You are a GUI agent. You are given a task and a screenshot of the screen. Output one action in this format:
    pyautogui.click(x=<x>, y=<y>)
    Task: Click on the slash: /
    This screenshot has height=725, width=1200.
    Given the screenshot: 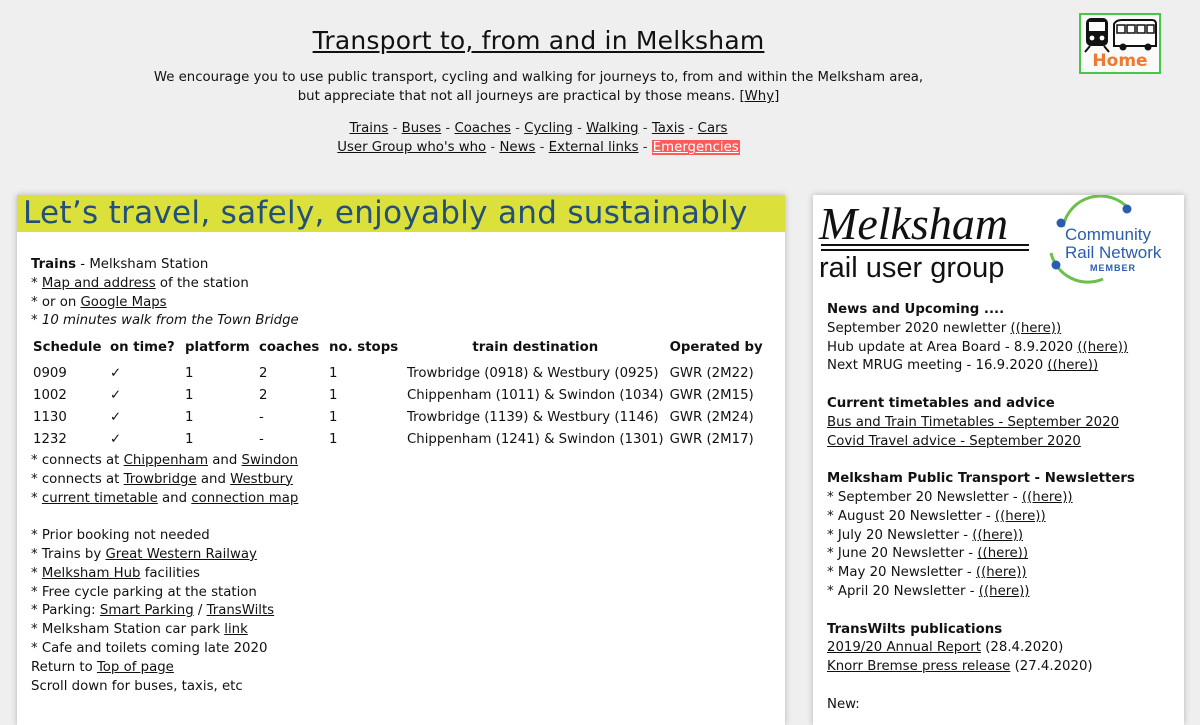 What is the action you would take?
    pyautogui.click(x=200, y=611)
    